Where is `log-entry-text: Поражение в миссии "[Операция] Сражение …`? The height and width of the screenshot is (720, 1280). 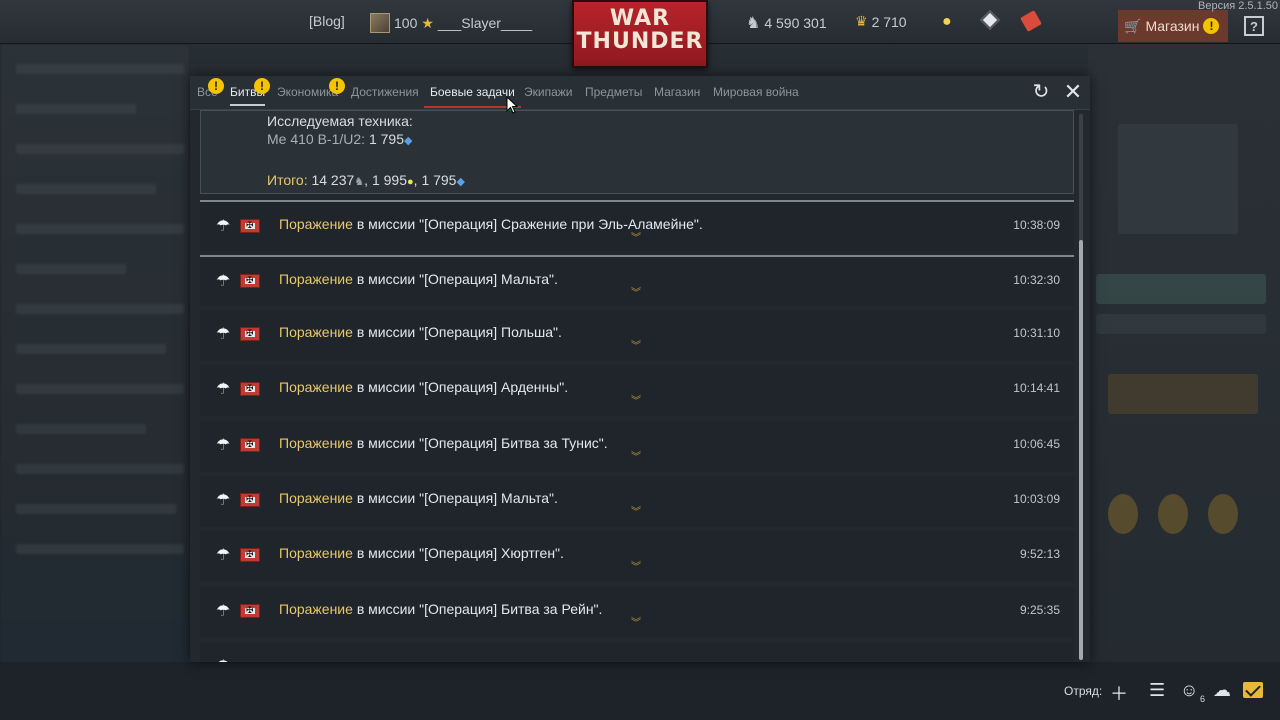 log-entry-text: Поражение в миссии "[Операция] Сражение … is located at coordinates (491, 224).